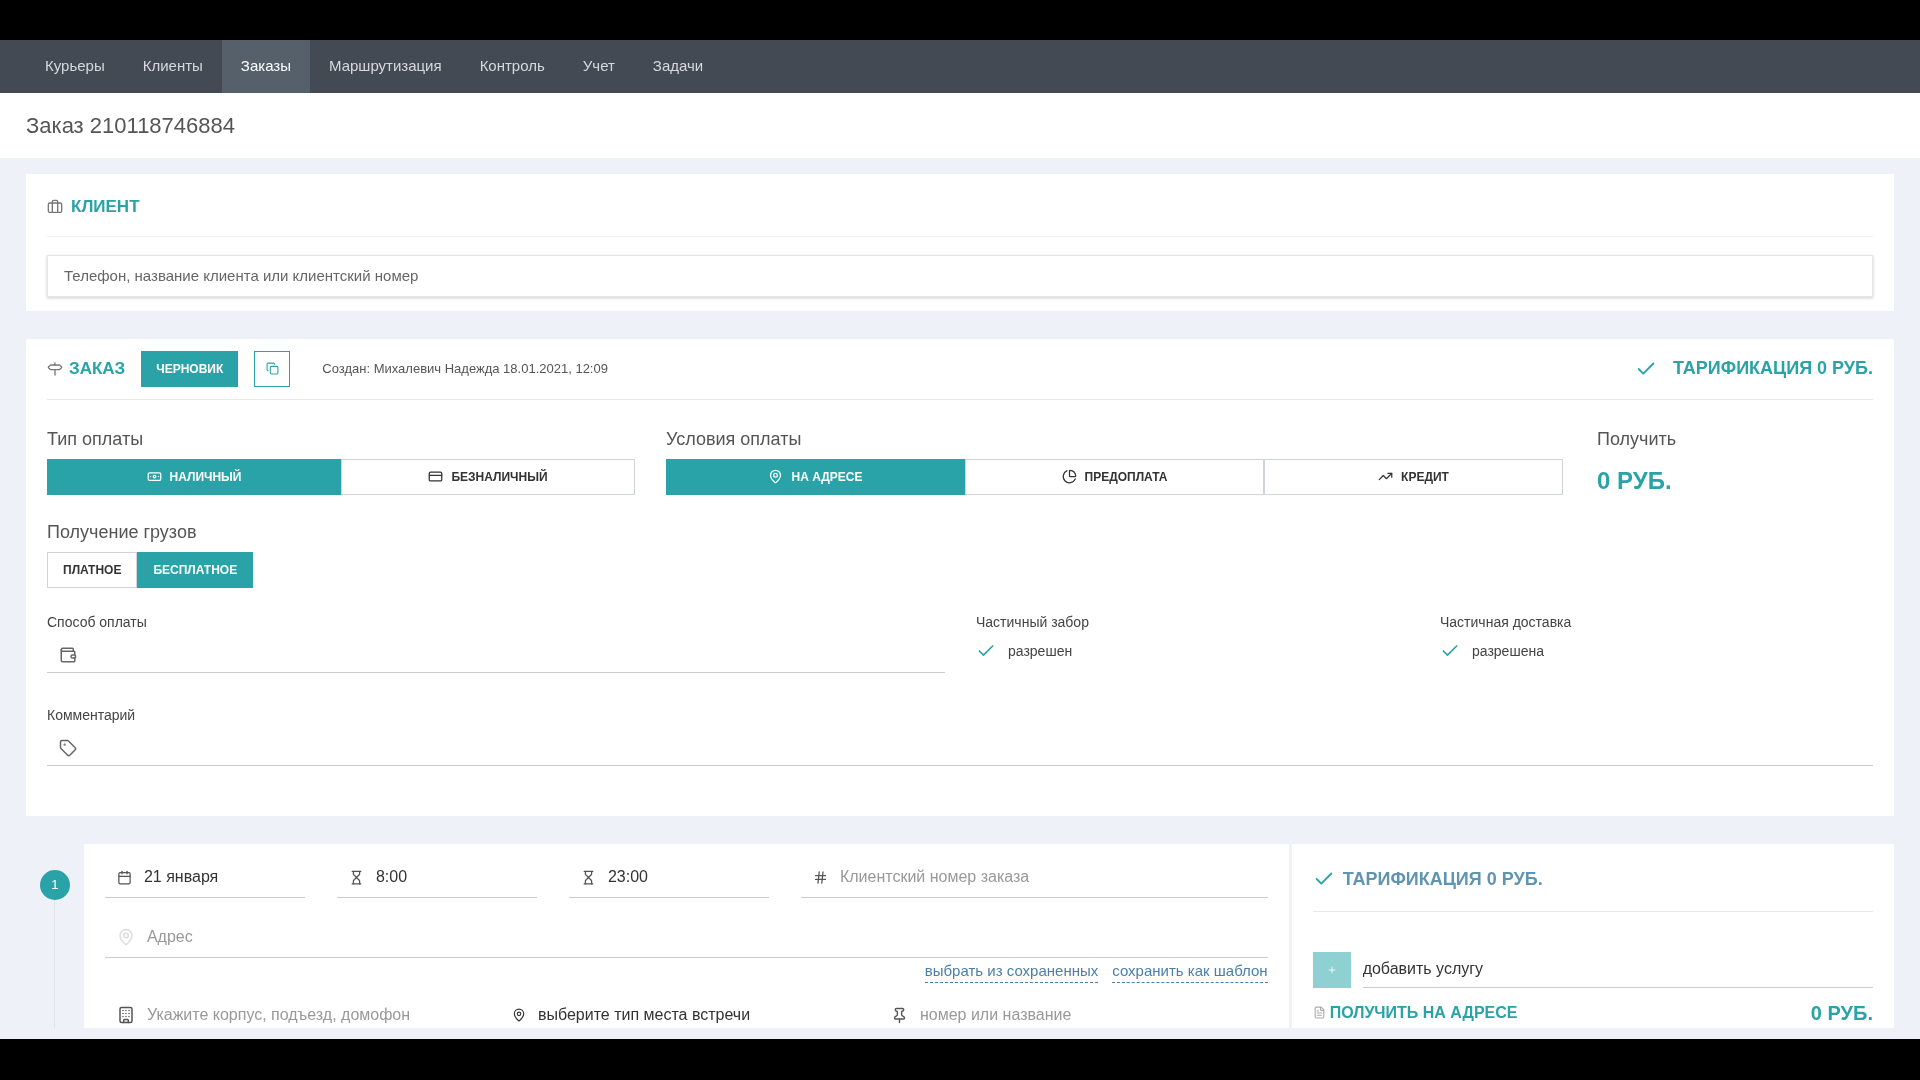 The height and width of the screenshot is (1080, 1920). I want to click on nav-tab: Маршрутизация, so click(385, 66).